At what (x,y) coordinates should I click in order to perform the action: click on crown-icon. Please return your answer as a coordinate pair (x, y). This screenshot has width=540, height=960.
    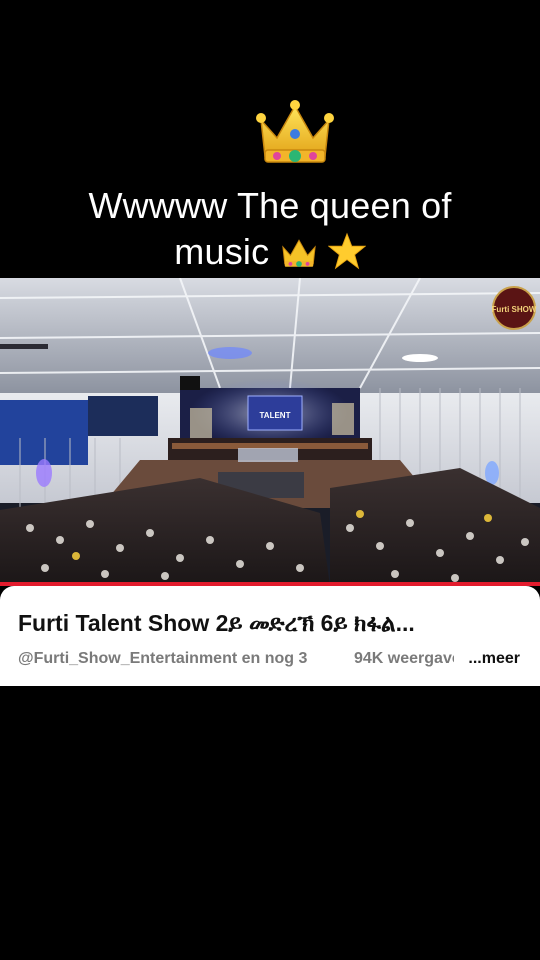
    Looking at the image, I should click on (295, 131).